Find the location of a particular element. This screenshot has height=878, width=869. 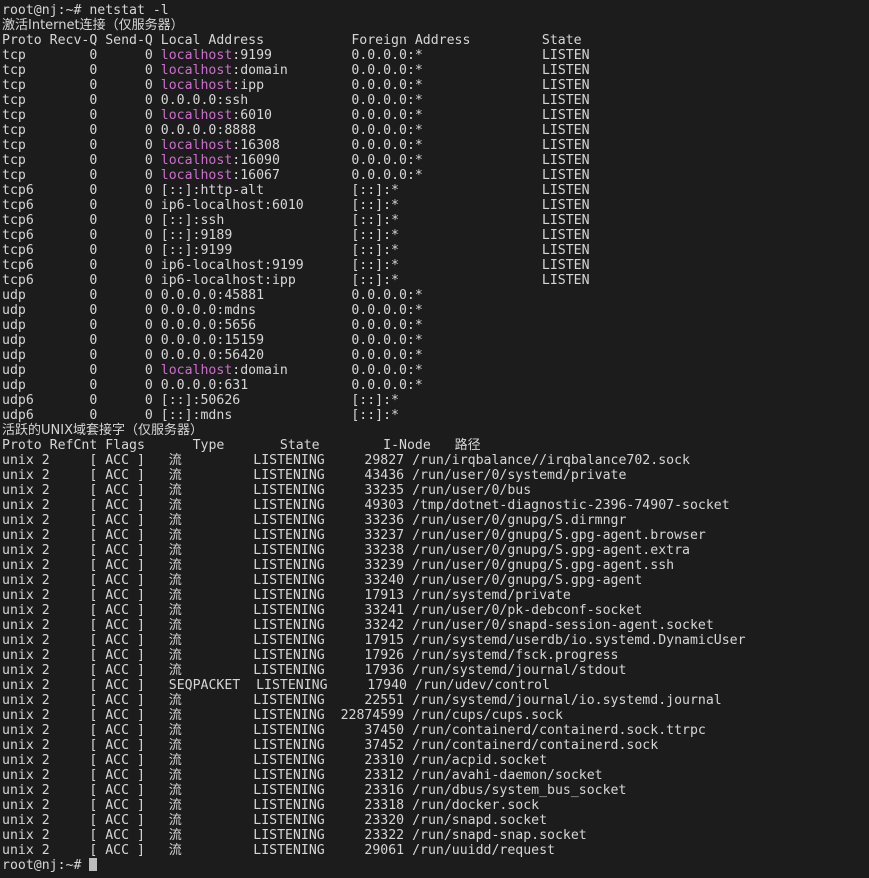

internet-row: udp 0 0 0.0.0.0:mdns 0.0.0.0:* is located at coordinates (272, 310).